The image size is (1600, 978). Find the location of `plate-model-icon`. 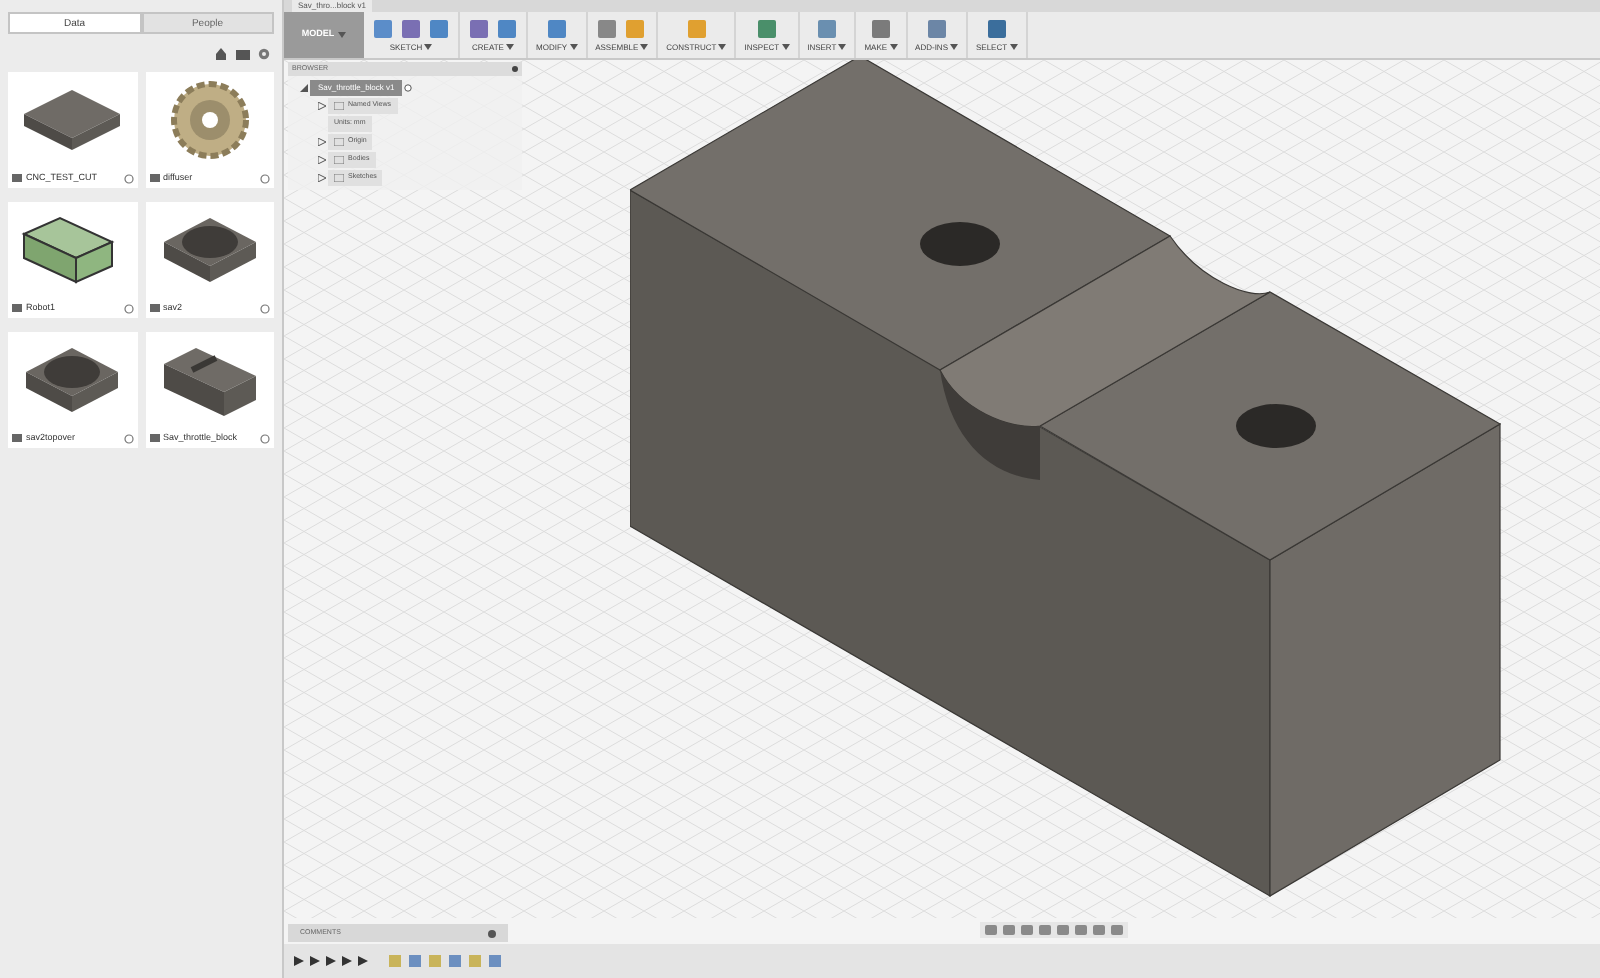

plate-model-icon is located at coordinates (72, 120).